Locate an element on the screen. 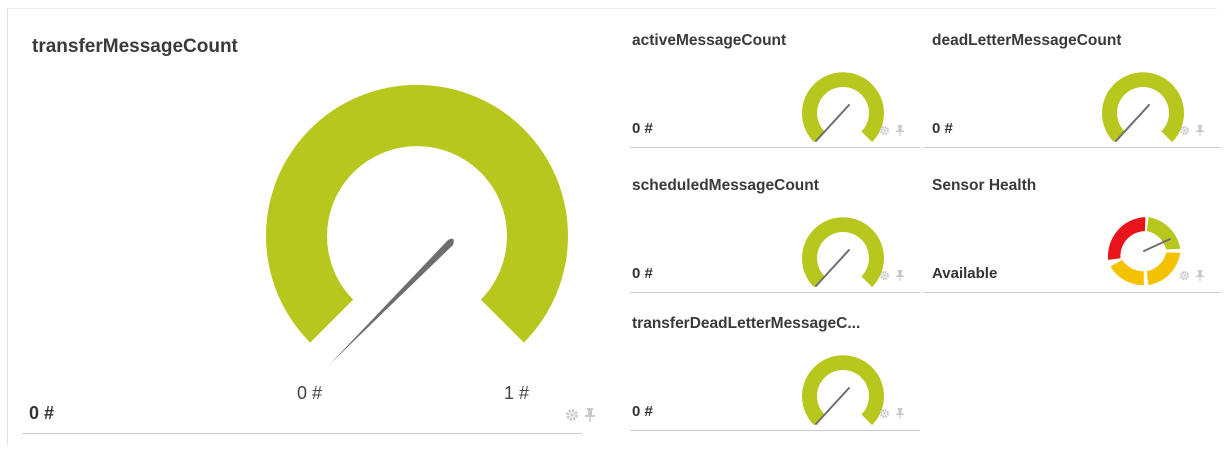  tile-title: scheduledMessageCount is located at coordinates (725, 185).